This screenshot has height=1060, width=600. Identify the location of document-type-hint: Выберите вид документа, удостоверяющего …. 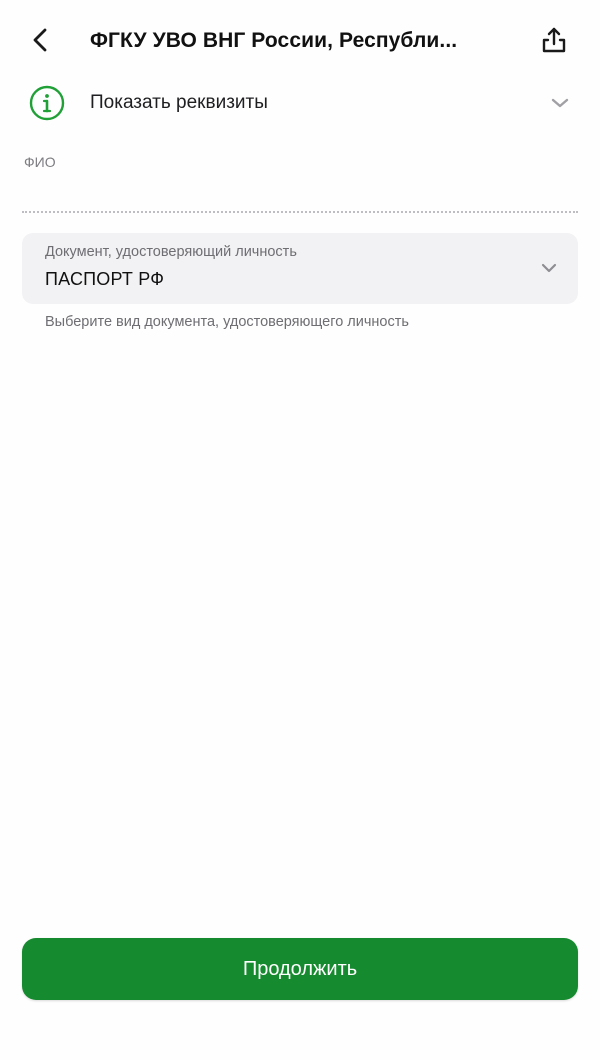
(227, 322).